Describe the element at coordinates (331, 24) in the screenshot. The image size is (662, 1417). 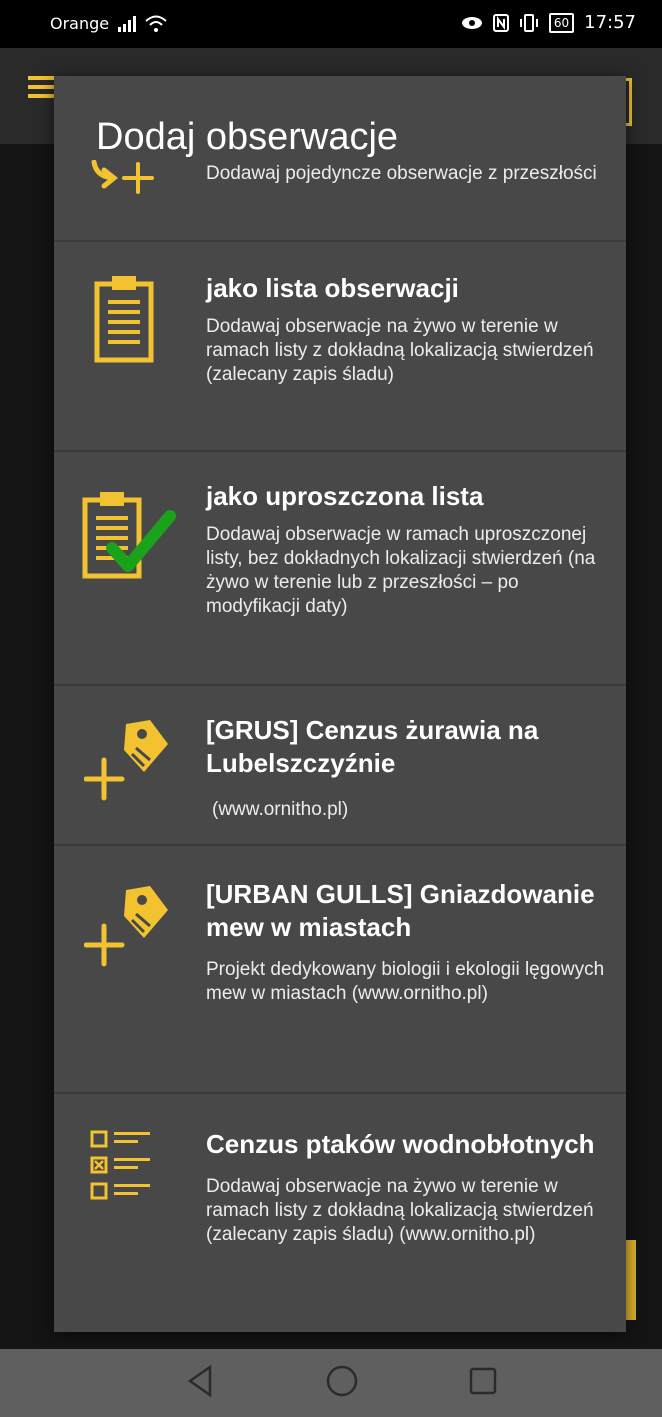
I see `status-bar: Orange 60 17:57` at that location.